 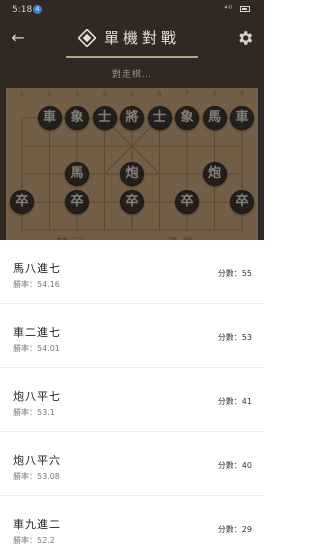 I want to click on status-time: 5:18, so click(x=22, y=10).